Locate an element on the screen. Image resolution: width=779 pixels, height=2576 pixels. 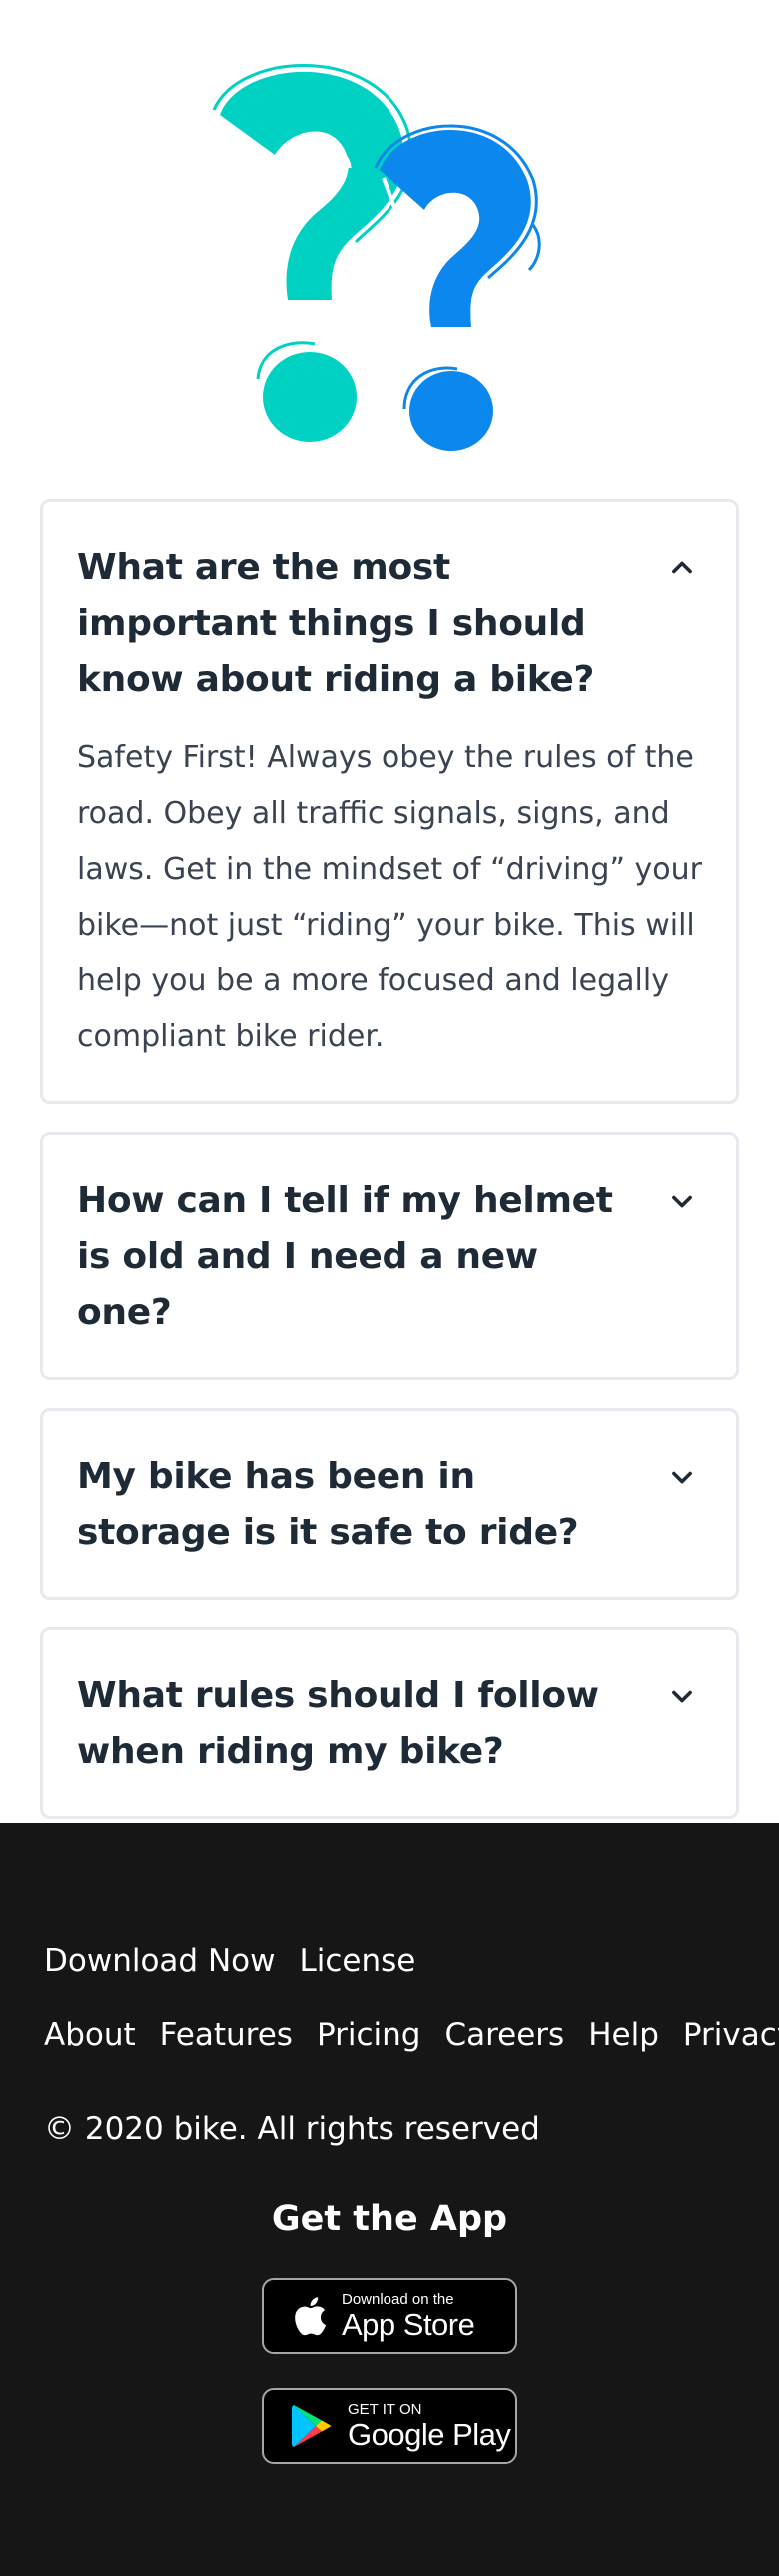
pricing-link: Pricing is located at coordinates (369, 2035).